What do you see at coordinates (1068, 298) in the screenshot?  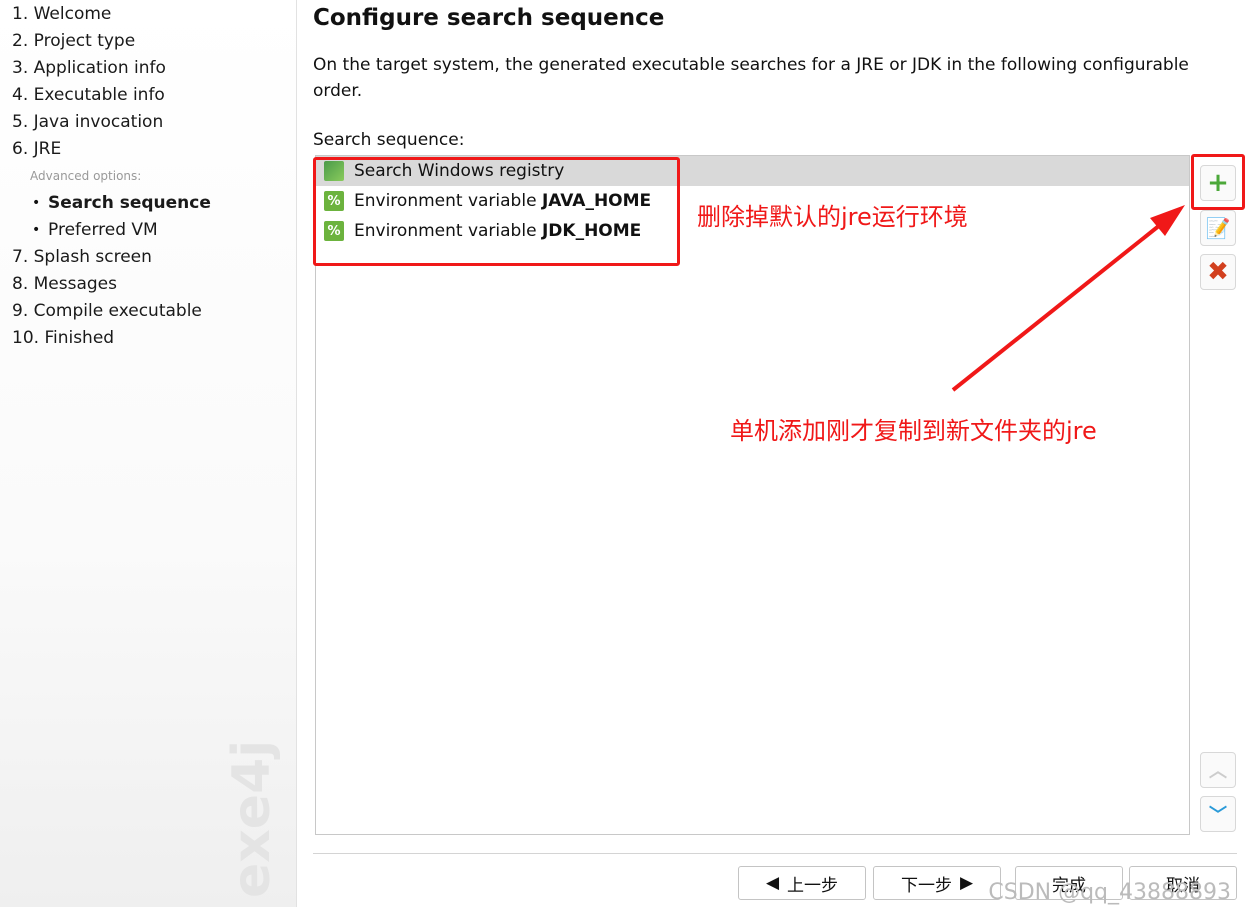 I see `arrow-icon` at bounding box center [1068, 298].